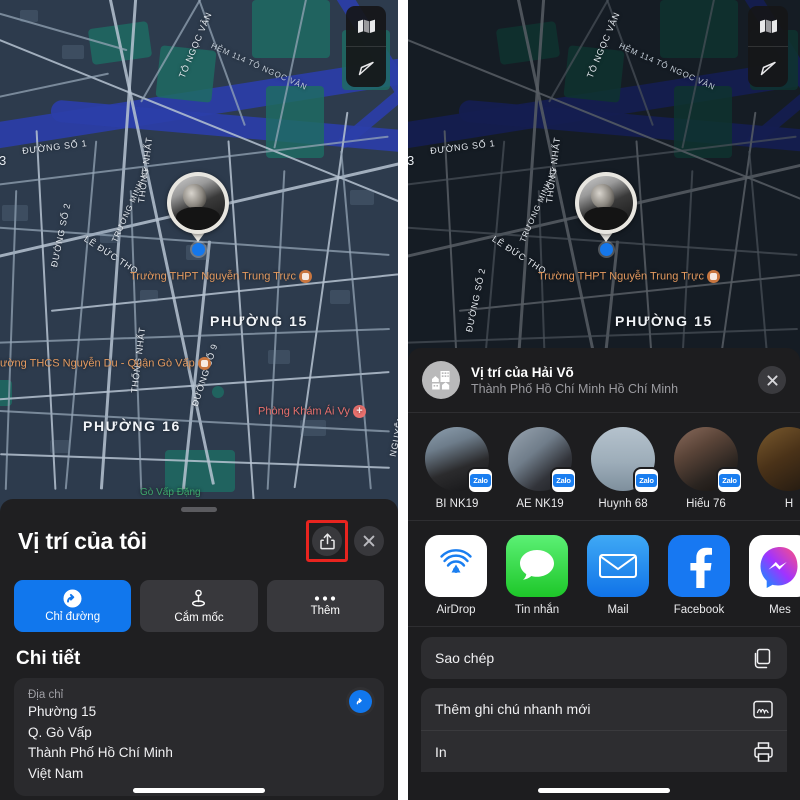 Image resolution: width=800 pixels, height=800 pixels. Describe the element at coordinates (540, 504) in the screenshot. I see `contact-name: AE NK19` at that location.